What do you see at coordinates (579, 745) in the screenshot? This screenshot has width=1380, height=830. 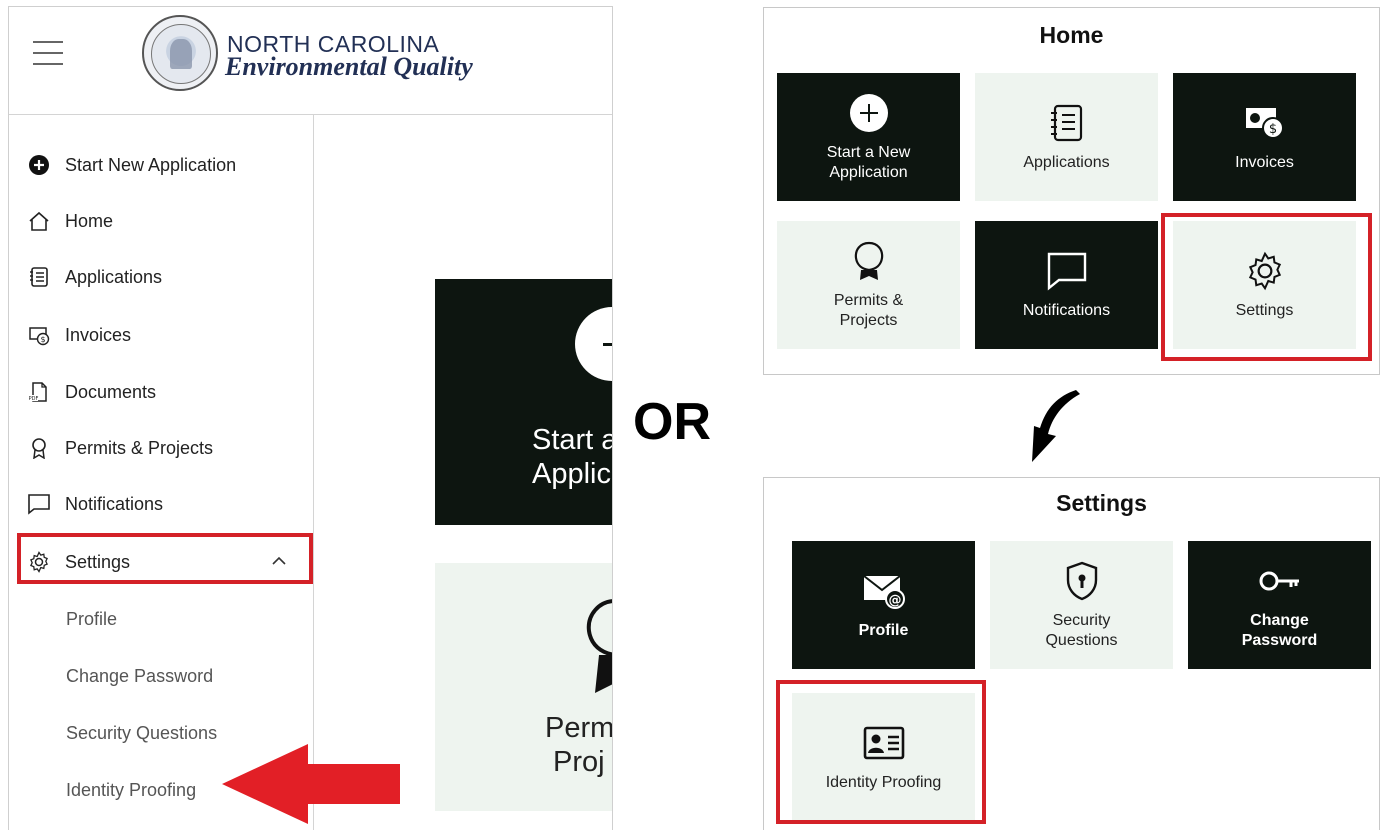 I see `tile-label: Perm Proj` at bounding box center [579, 745].